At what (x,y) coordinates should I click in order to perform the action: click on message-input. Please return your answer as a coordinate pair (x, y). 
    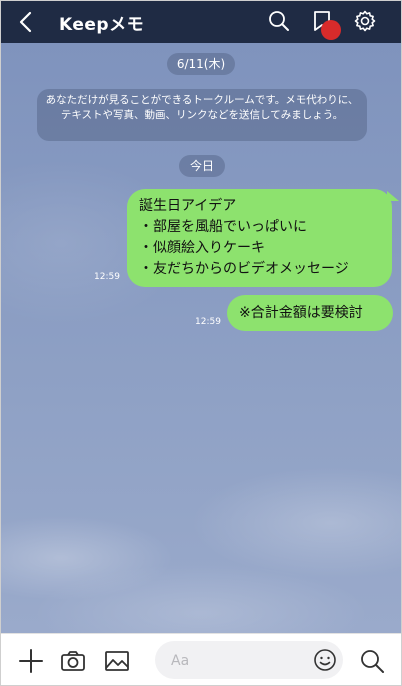
    Looking at the image, I should click on (231, 661).